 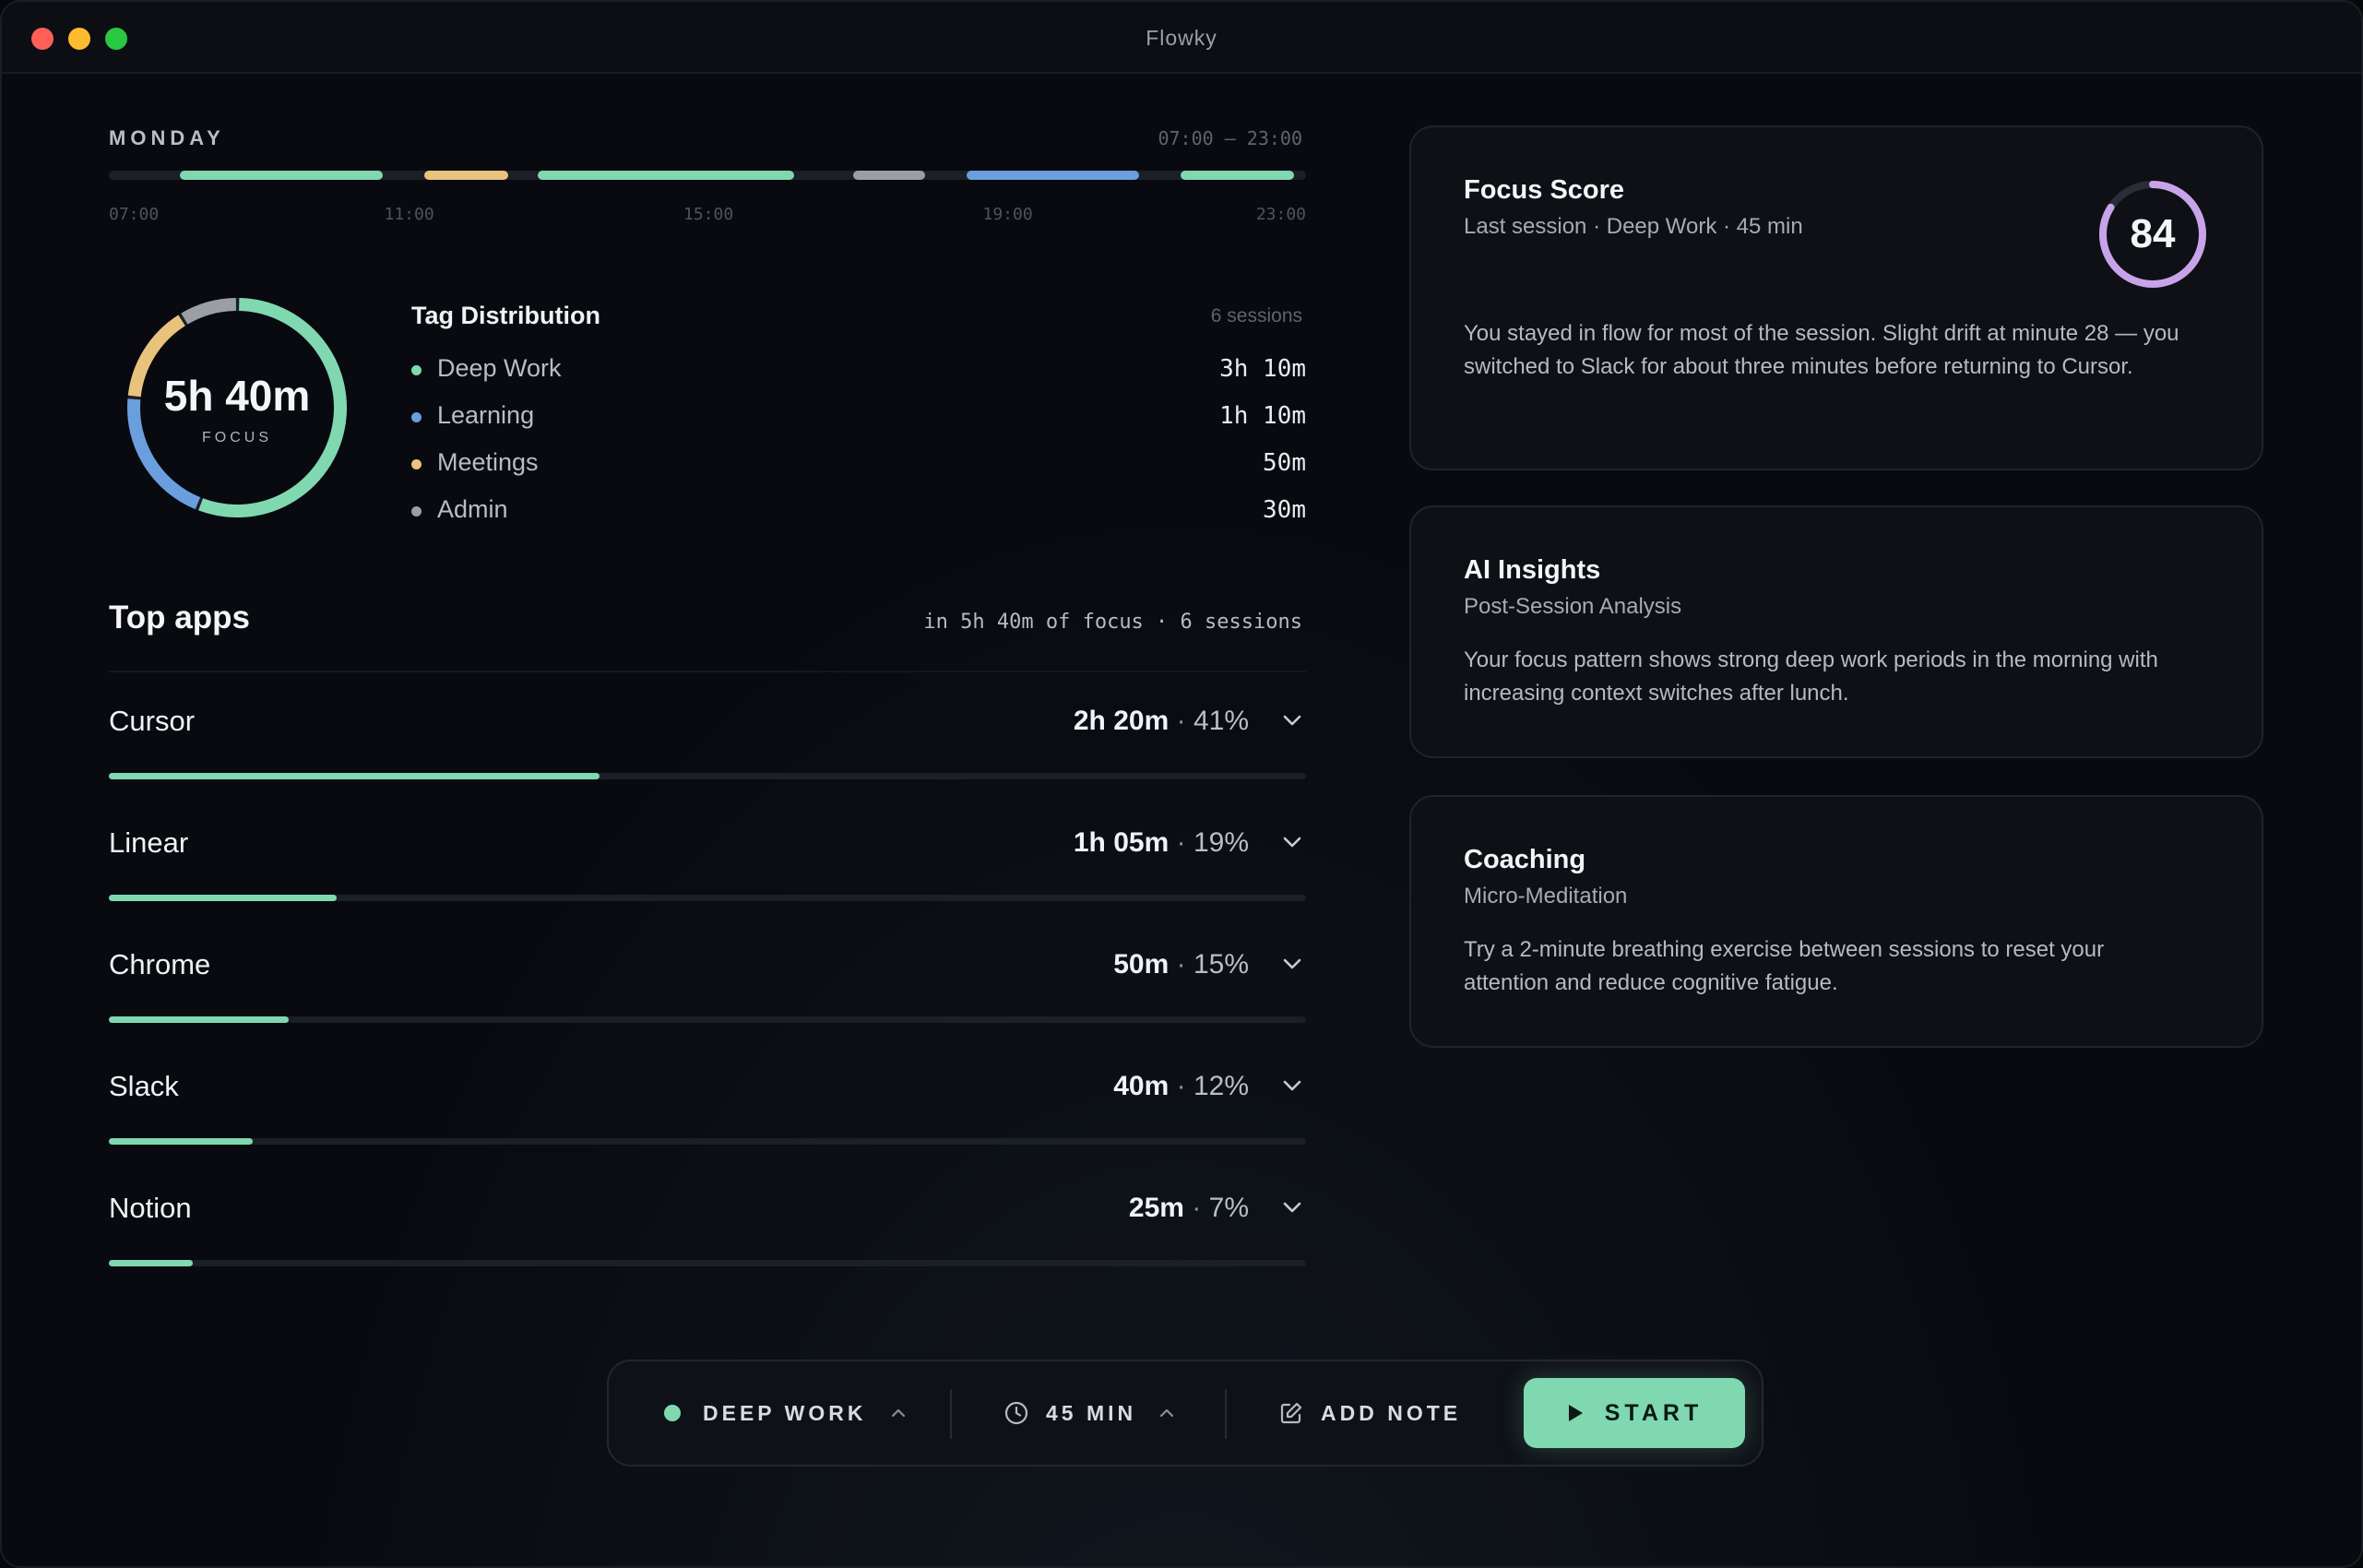 What do you see at coordinates (1285, 510) in the screenshot?
I see `tag-value: 30m` at bounding box center [1285, 510].